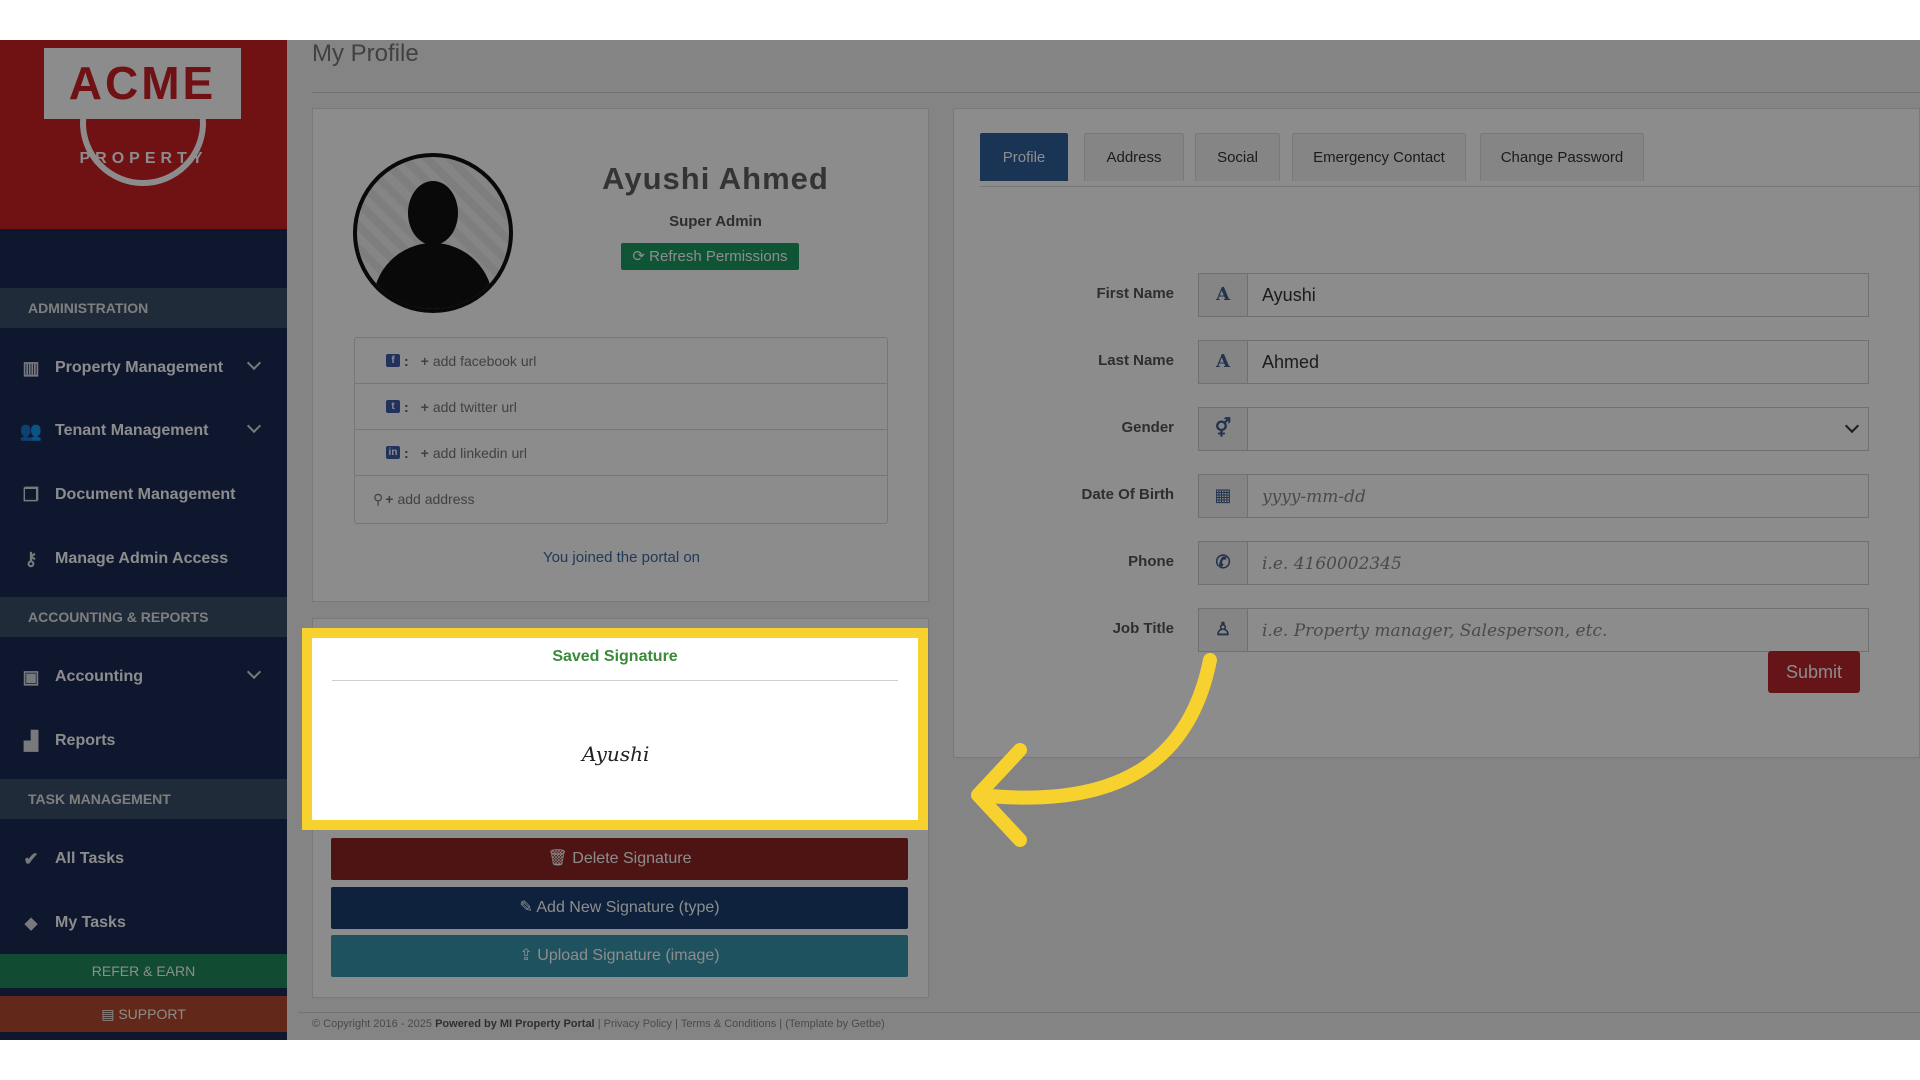 The image size is (1920, 1080). What do you see at coordinates (433, 276) in the screenshot?
I see `avatar-body` at bounding box center [433, 276].